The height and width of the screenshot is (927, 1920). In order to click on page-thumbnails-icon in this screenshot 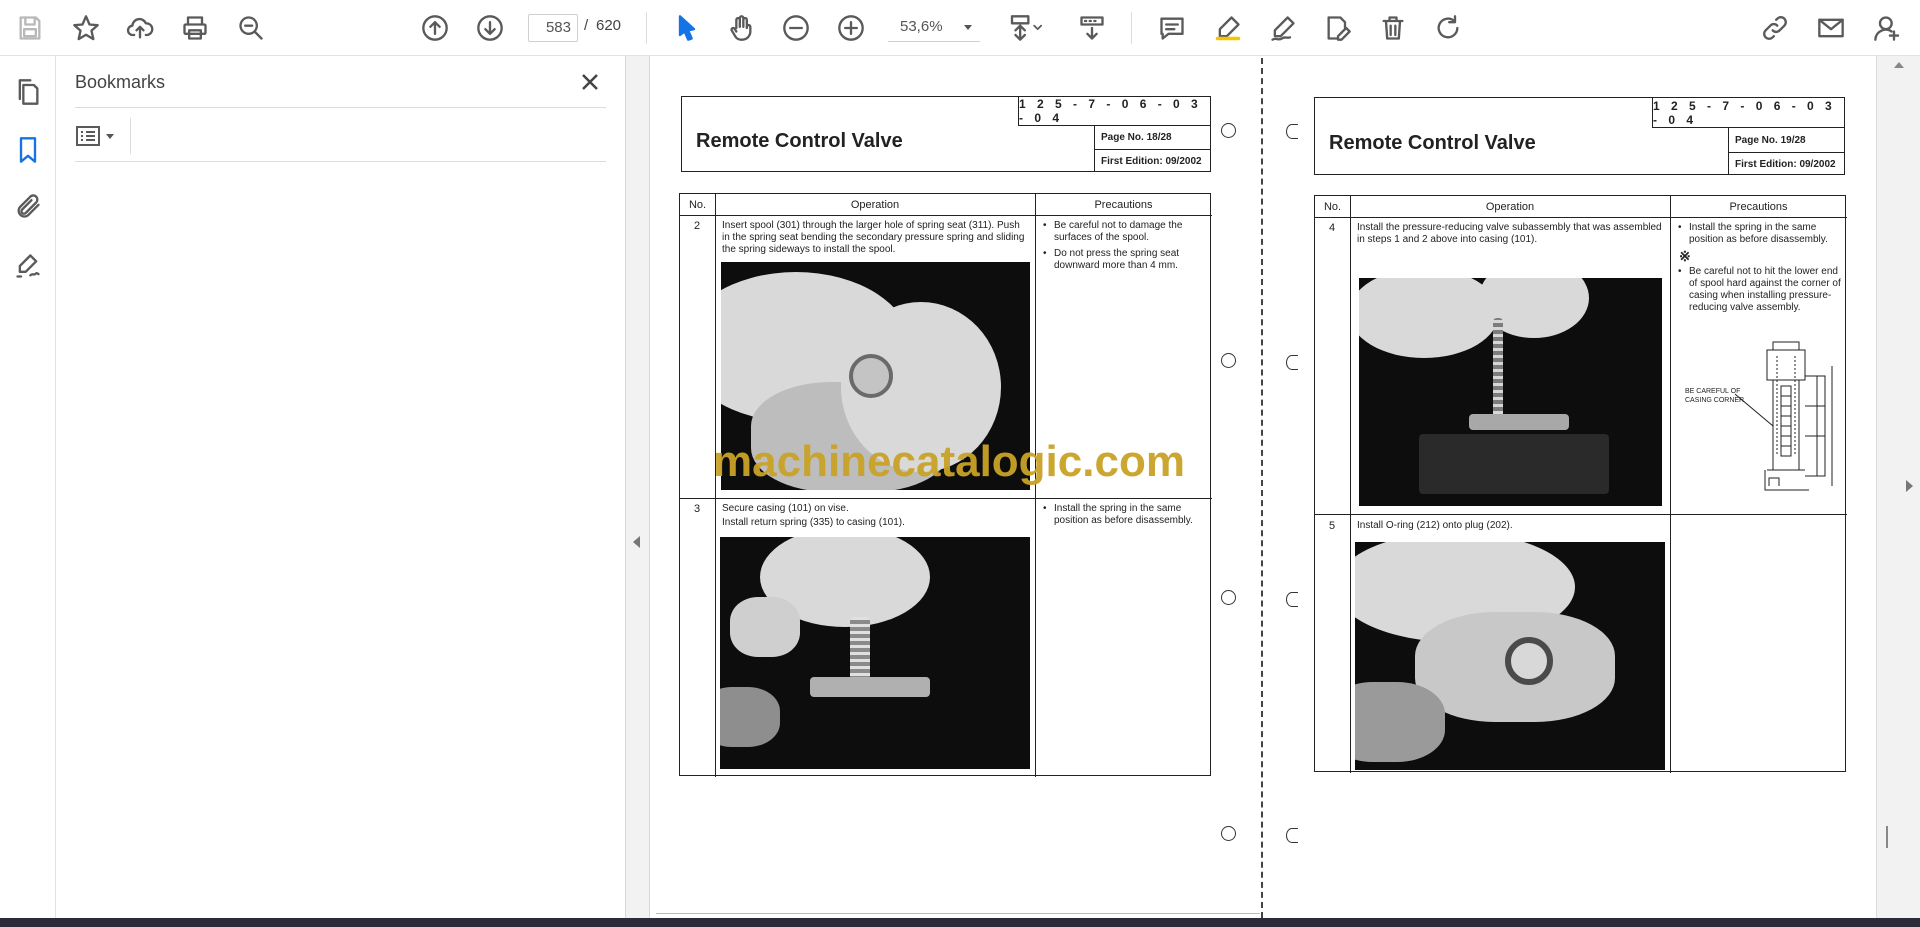, I will do `click(28, 92)`.